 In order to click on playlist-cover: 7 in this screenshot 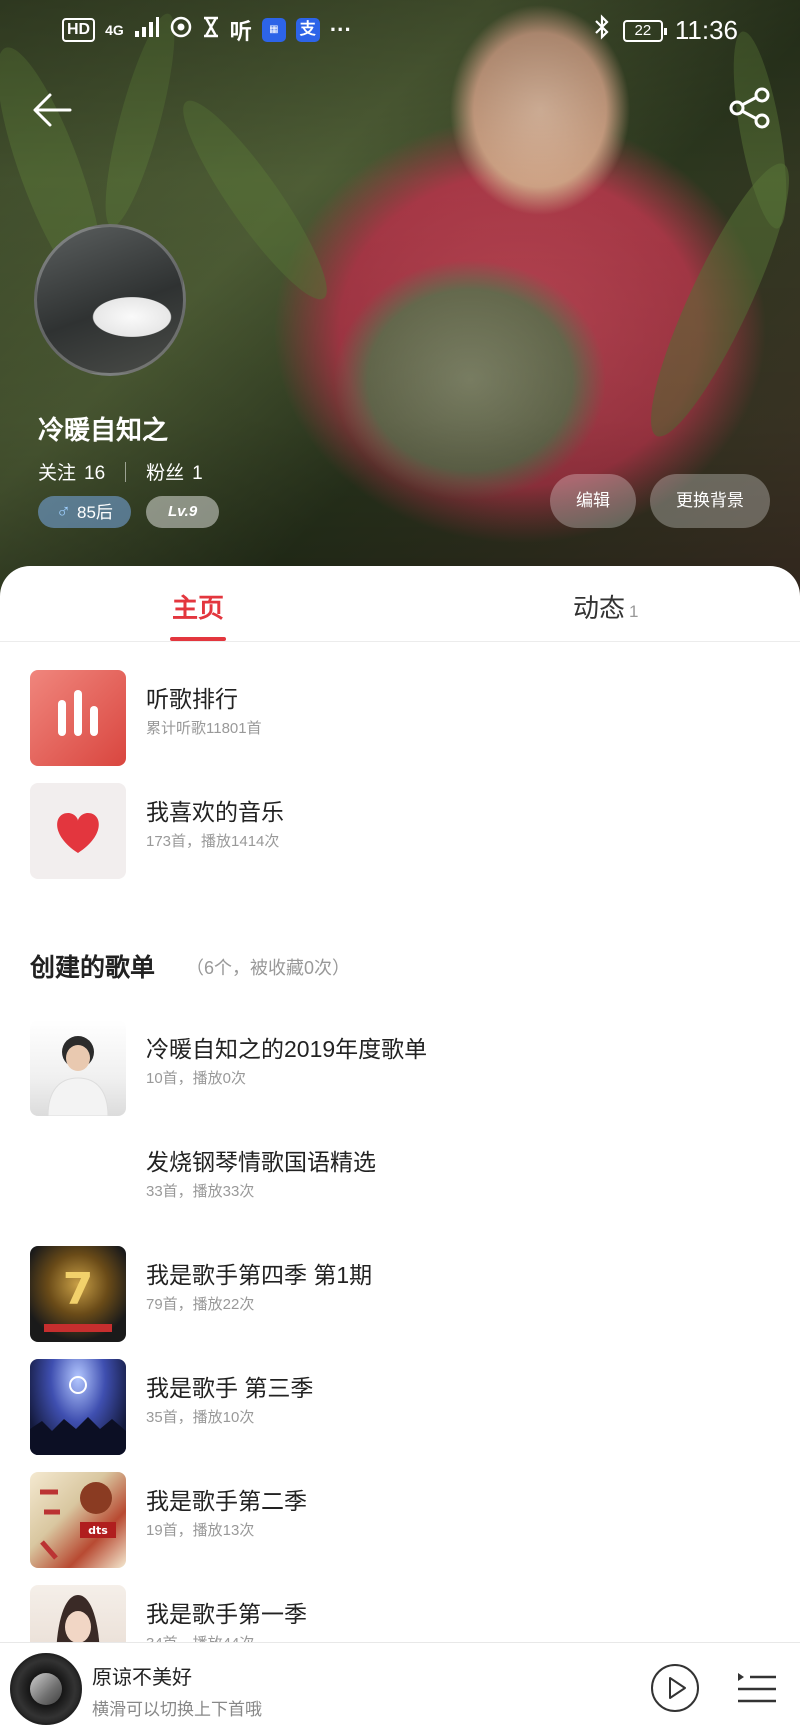, I will do `click(78, 1294)`.